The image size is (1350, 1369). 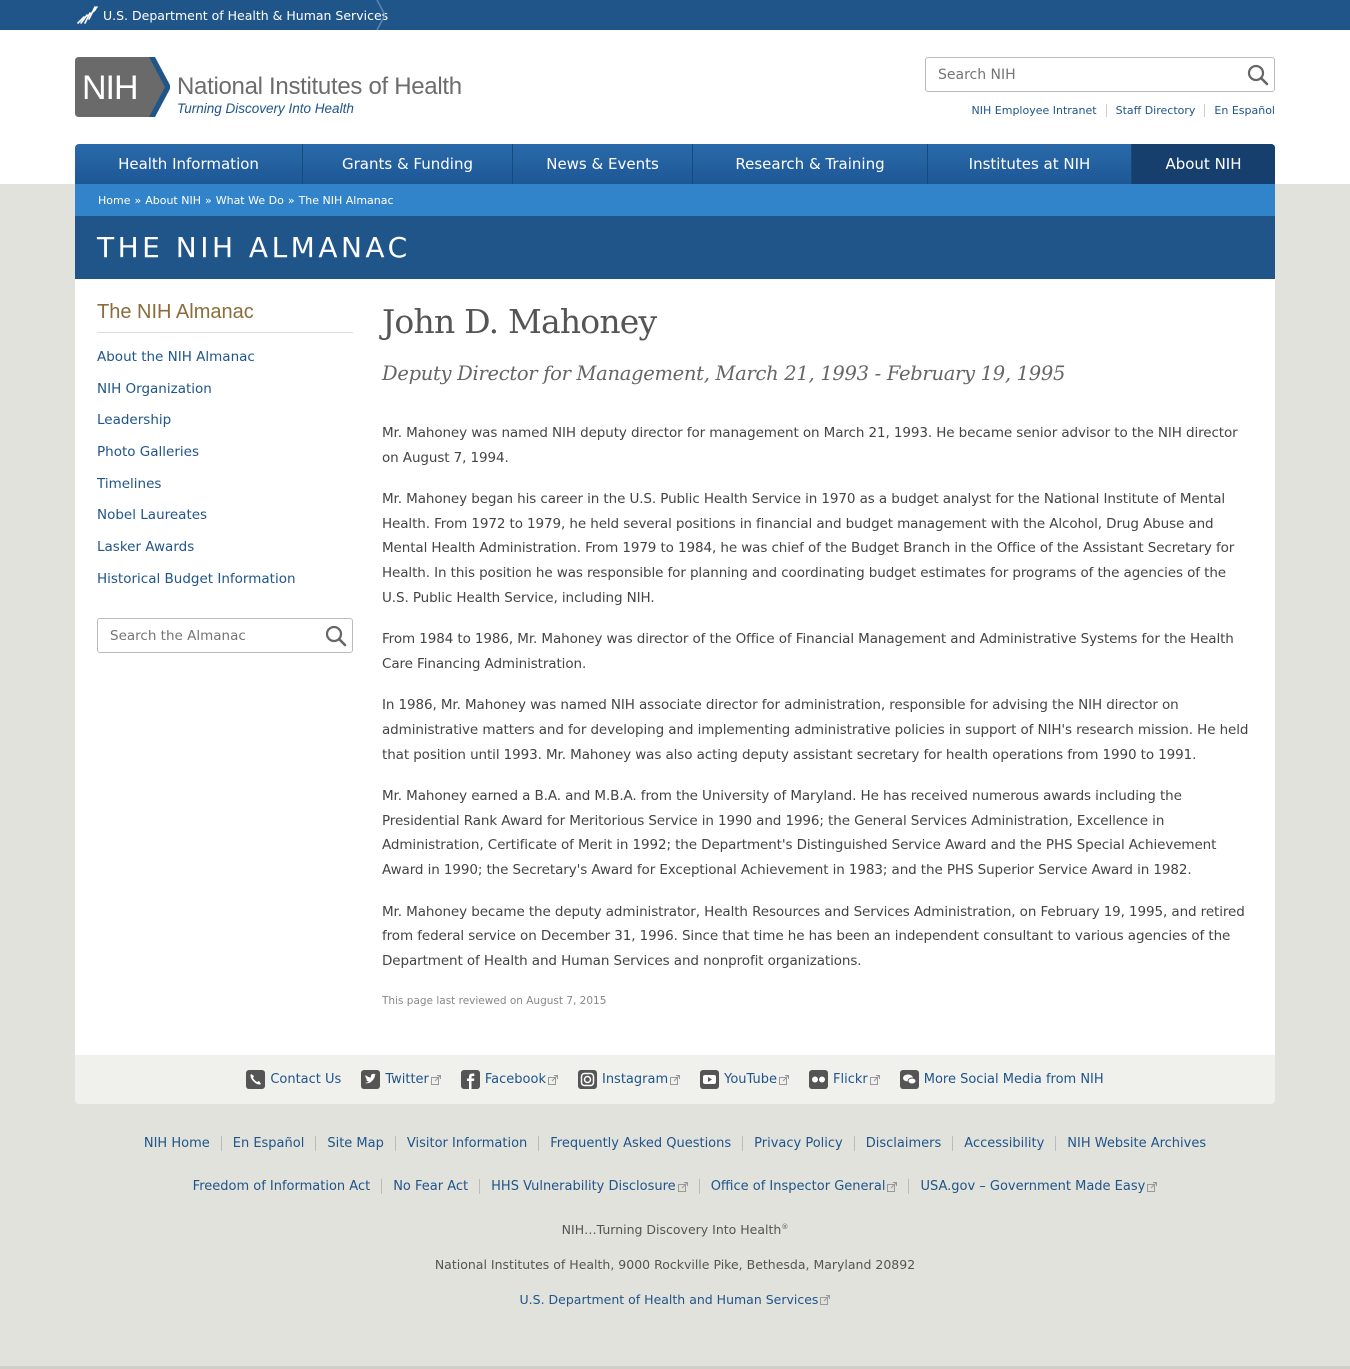 I want to click on facebook-link: Facebook, so click(x=509, y=1079).